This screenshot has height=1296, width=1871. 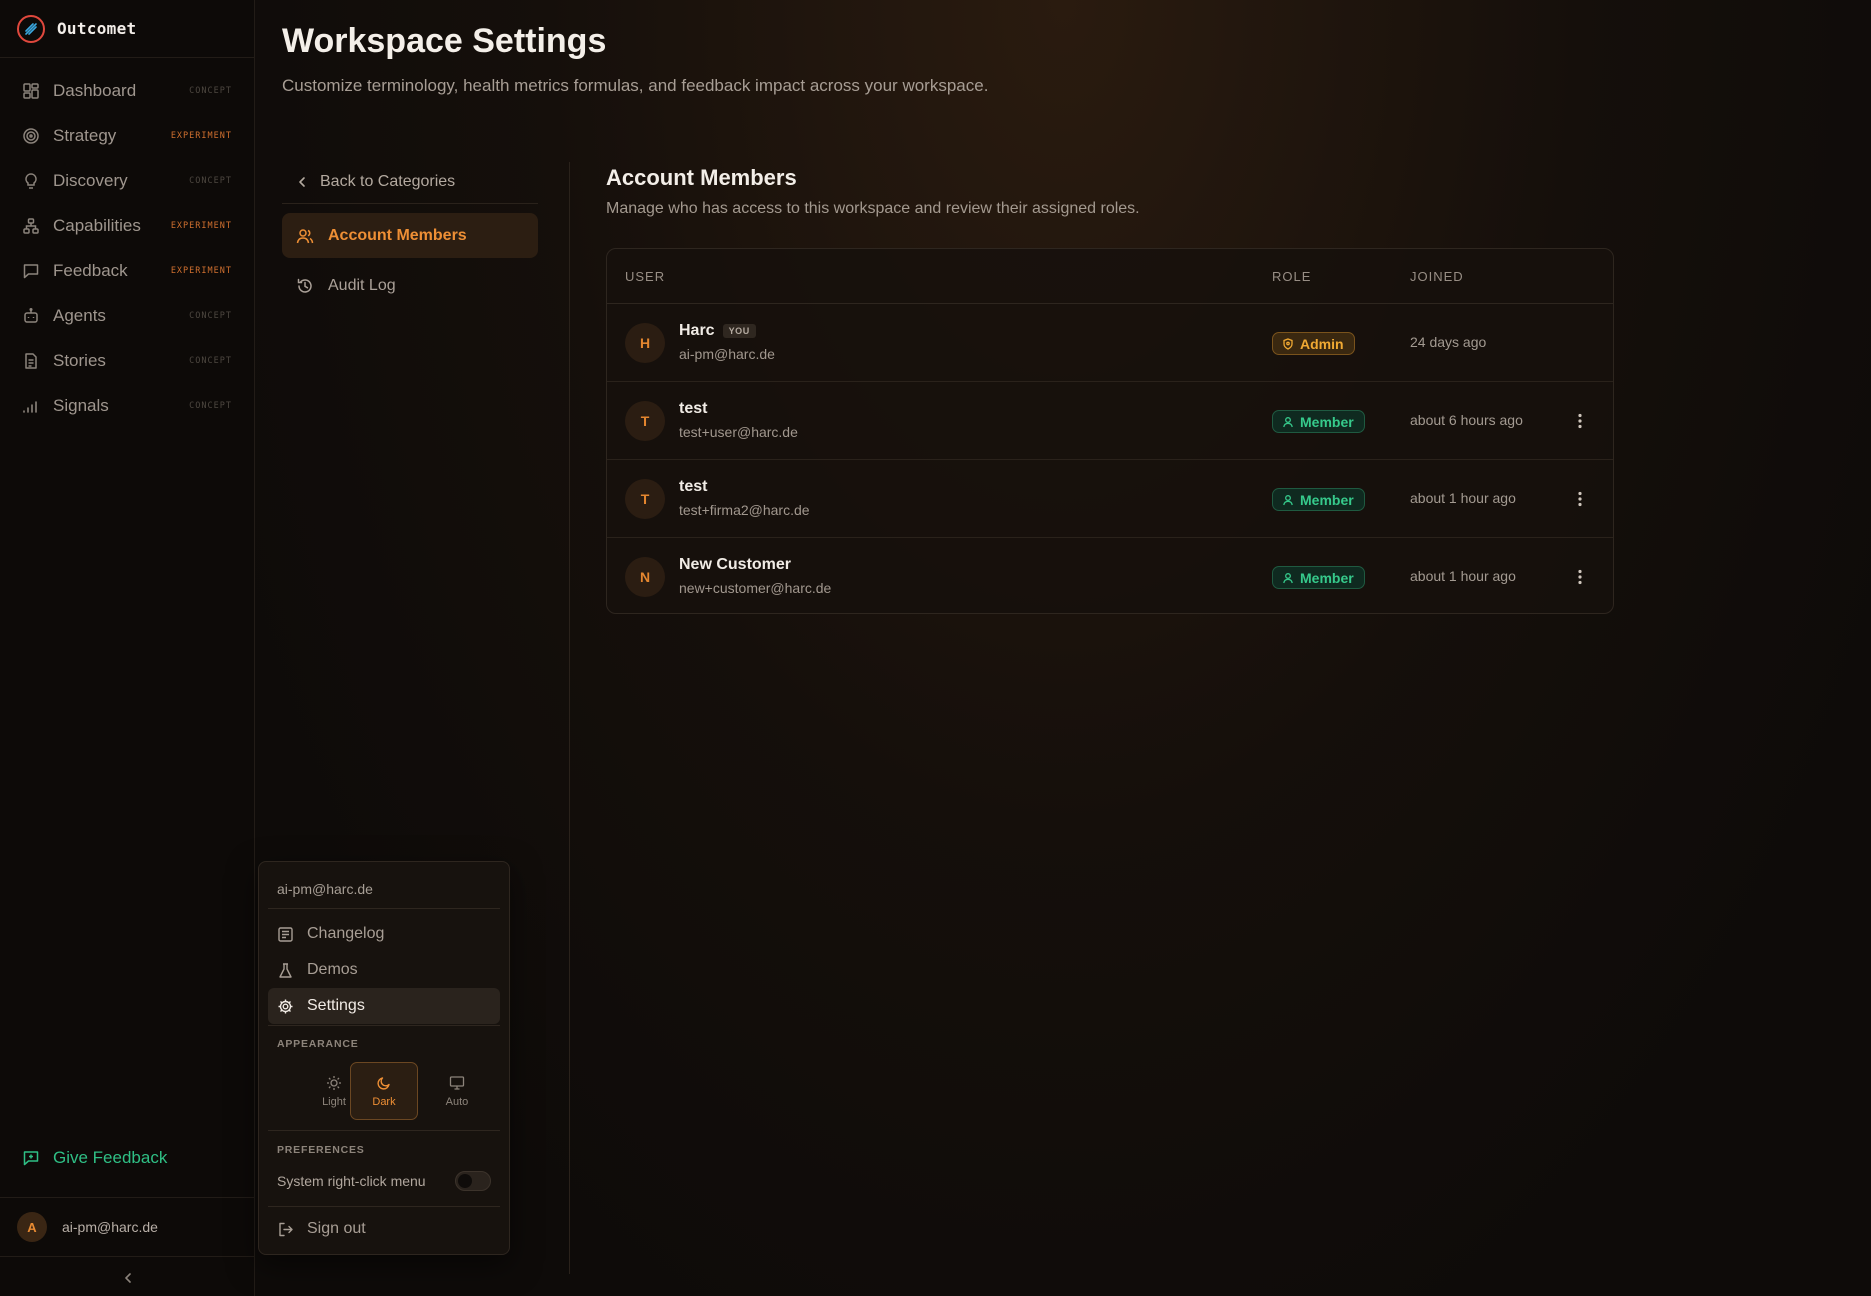 I want to click on sidebar-item-label: Feedback, so click(x=90, y=270).